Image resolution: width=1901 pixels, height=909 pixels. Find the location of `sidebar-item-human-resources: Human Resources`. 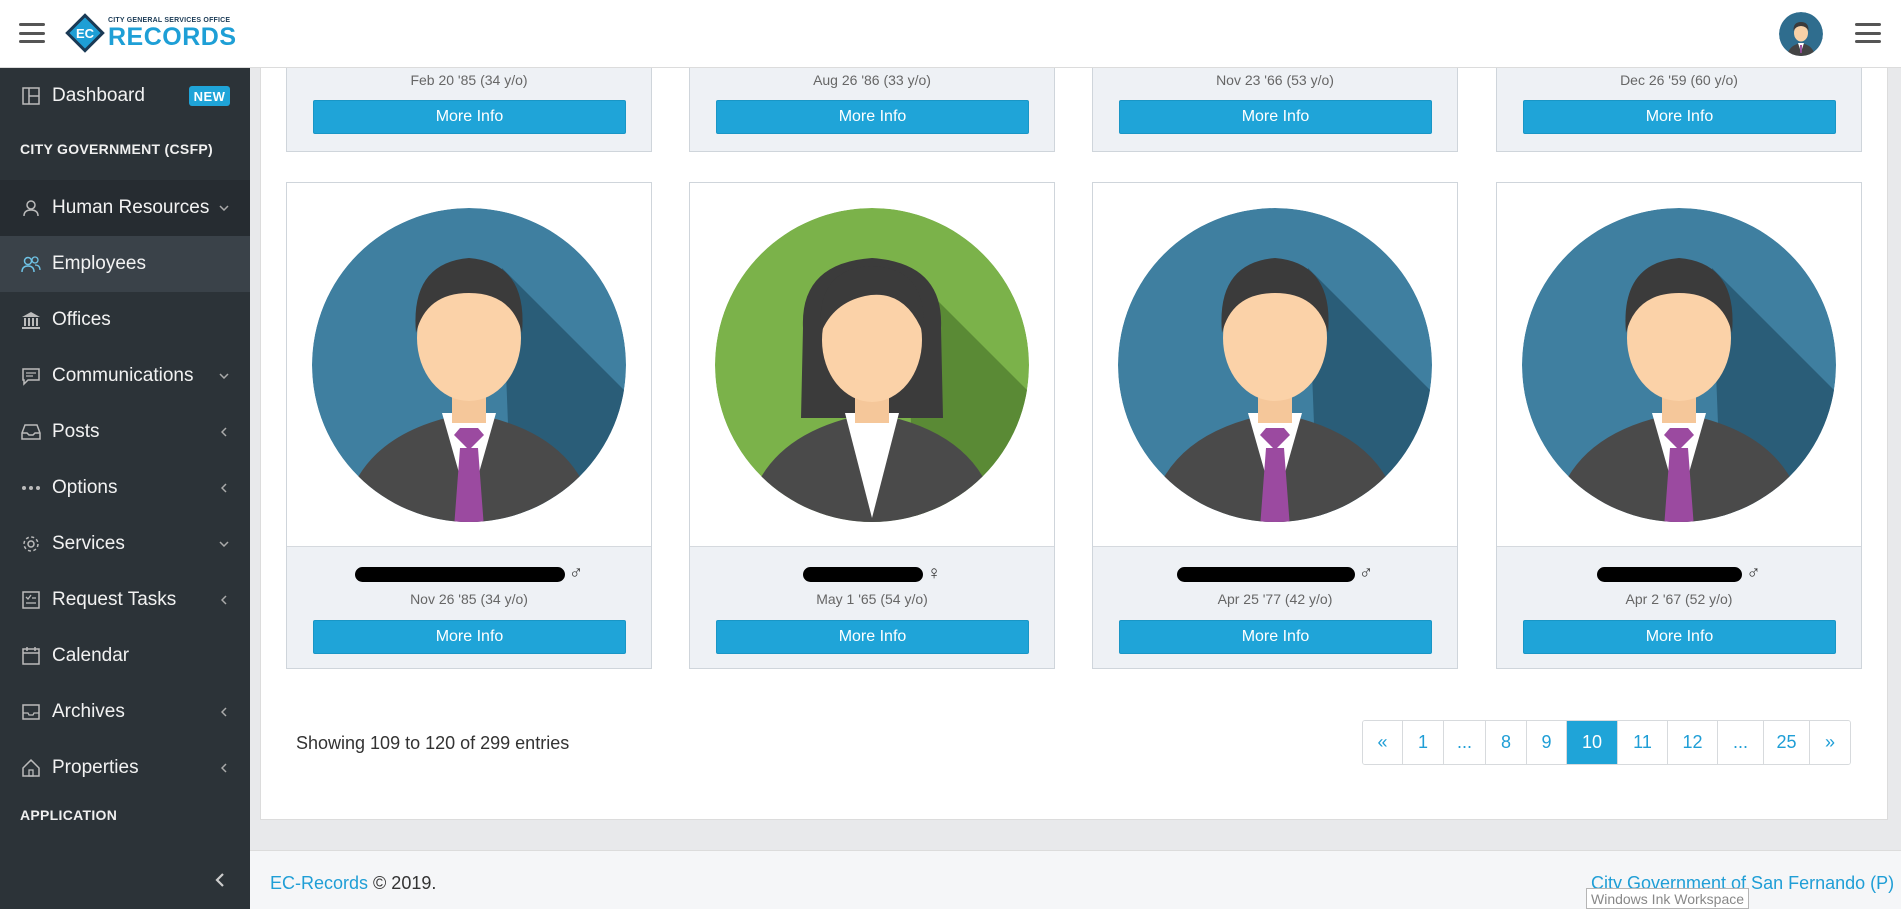

sidebar-item-human-resources: Human Resources is located at coordinates (125, 208).